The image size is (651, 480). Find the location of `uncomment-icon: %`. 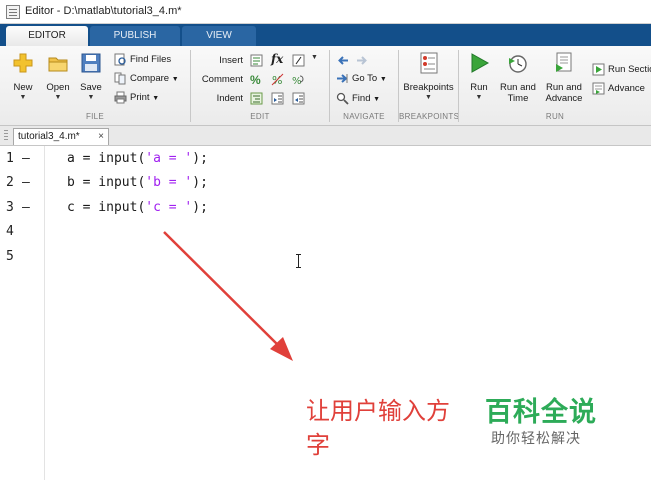

uncomment-icon: % is located at coordinates (277, 80).